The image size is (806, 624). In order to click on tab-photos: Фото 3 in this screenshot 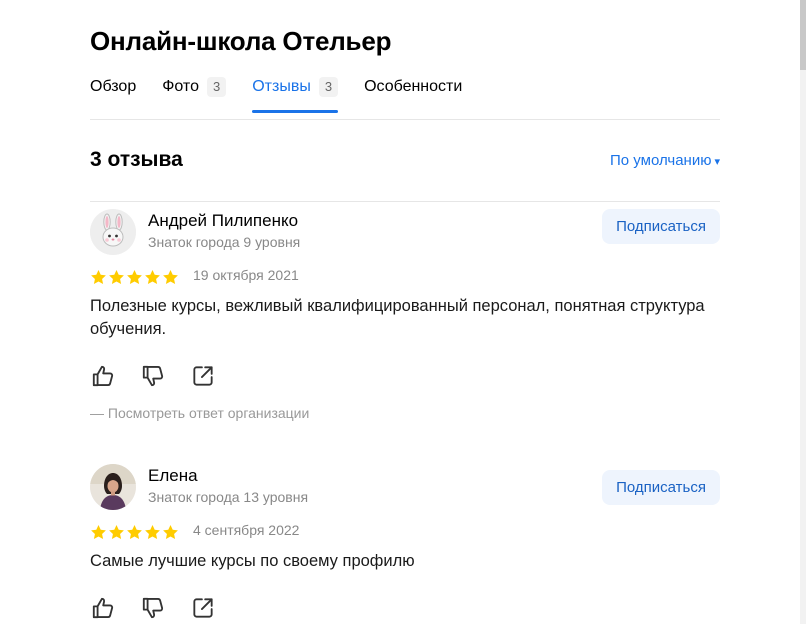, I will do `click(194, 87)`.